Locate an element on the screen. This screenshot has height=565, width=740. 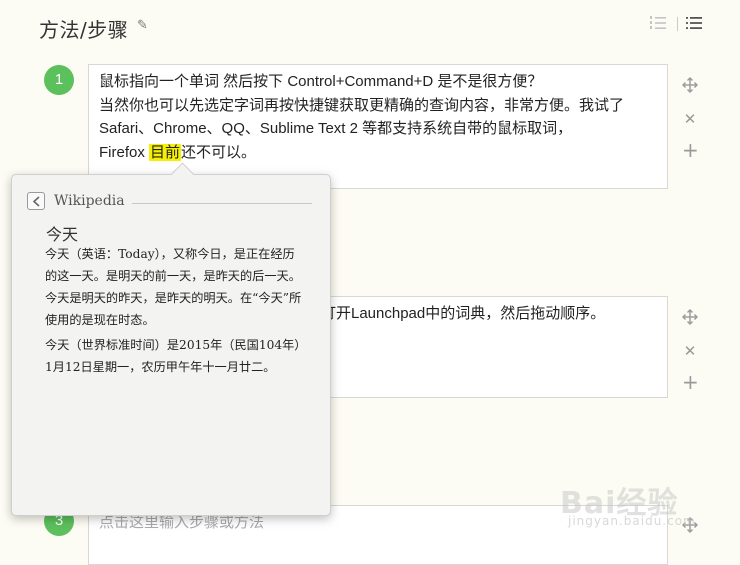
header-divider is located at coordinates (677, 24).